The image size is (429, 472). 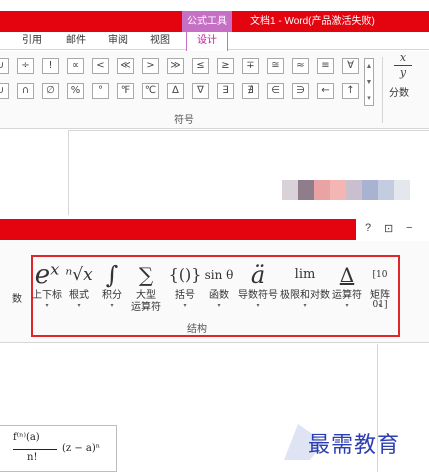 I want to click on equation-box: f⁽ⁿ⁾(a) n! (z − a)ⁿ, so click(x=58, y=448).